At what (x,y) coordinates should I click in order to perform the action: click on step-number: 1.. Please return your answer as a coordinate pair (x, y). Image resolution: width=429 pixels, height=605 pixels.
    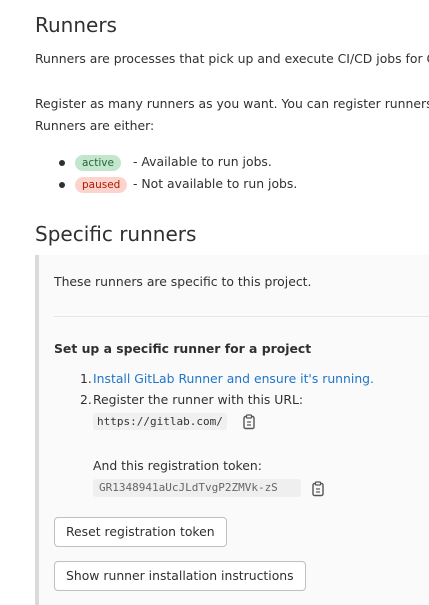
    Looking at the image, I should click on (86, 378).